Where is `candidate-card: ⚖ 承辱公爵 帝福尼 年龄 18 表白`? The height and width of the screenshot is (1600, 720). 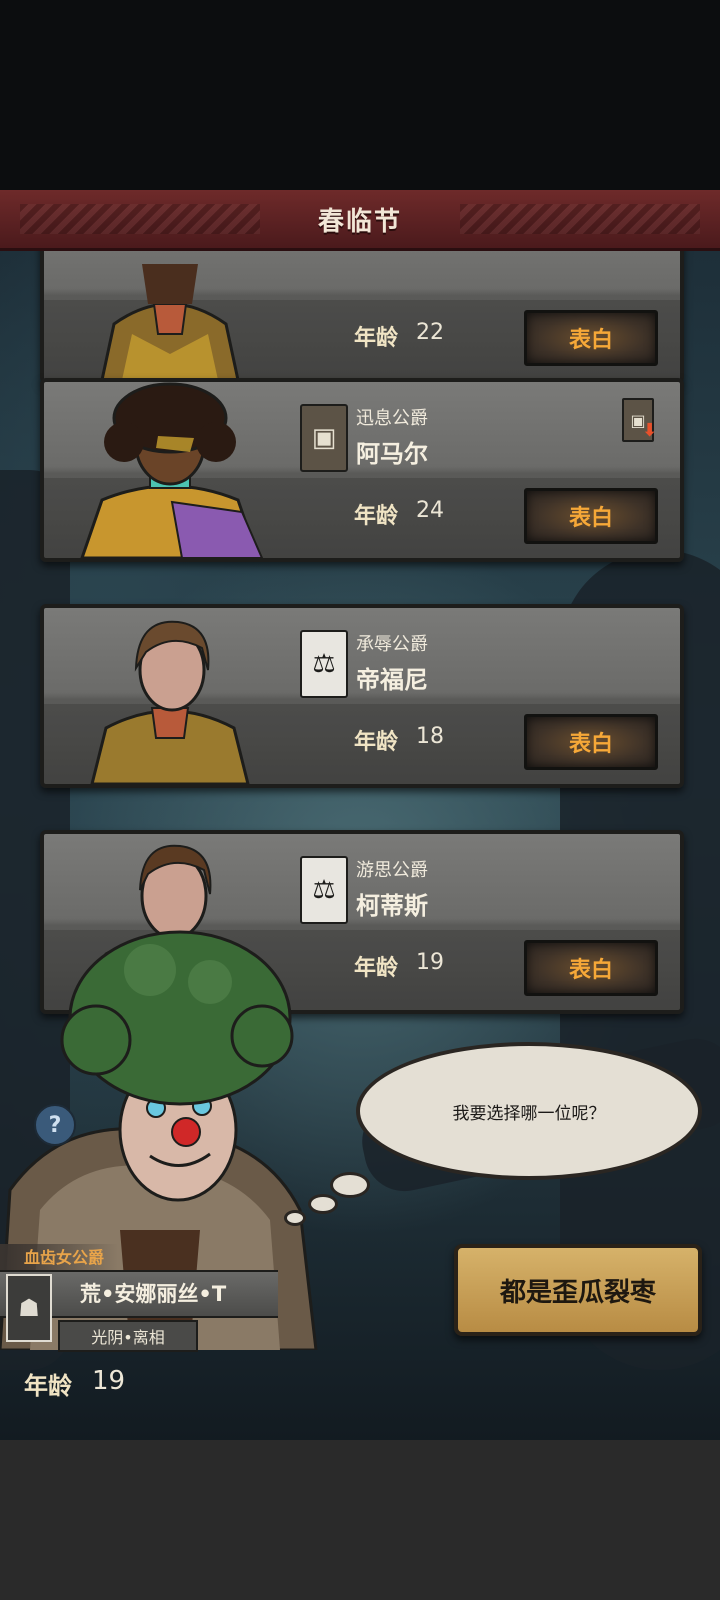
candidate-card: ⚖ 承辱公爵 帝福尼 年龄 18 表白 is located at coordinates (362, 696).